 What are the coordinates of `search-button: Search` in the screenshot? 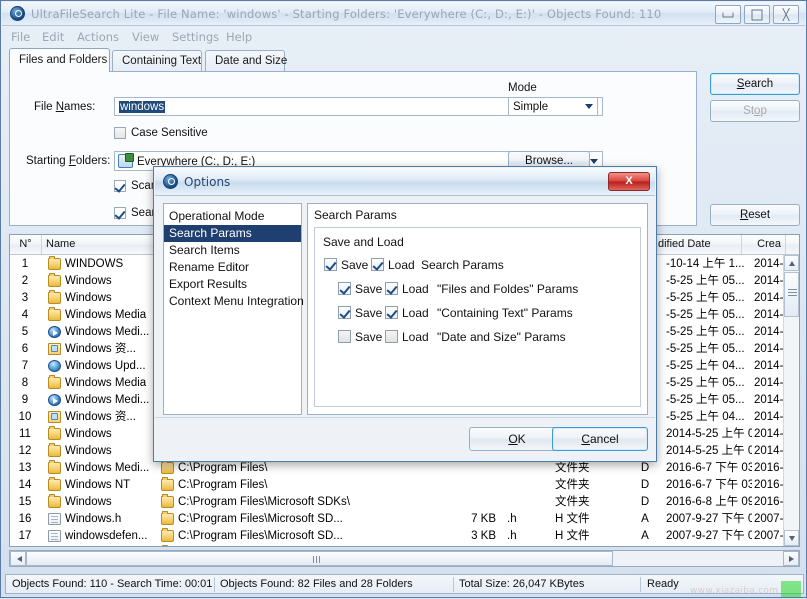 It's located at (755, 84).